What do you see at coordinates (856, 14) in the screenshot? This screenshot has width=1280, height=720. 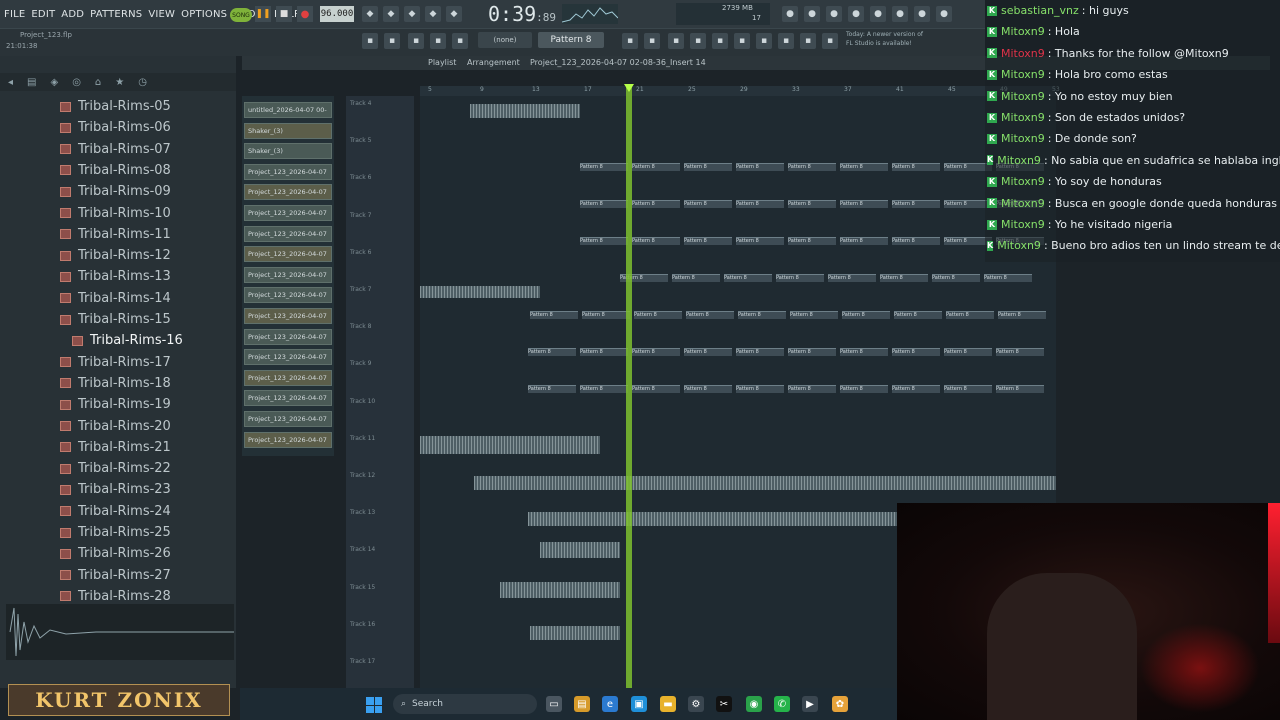 I see `help-icon: ●` at bounding box center [856, 14].